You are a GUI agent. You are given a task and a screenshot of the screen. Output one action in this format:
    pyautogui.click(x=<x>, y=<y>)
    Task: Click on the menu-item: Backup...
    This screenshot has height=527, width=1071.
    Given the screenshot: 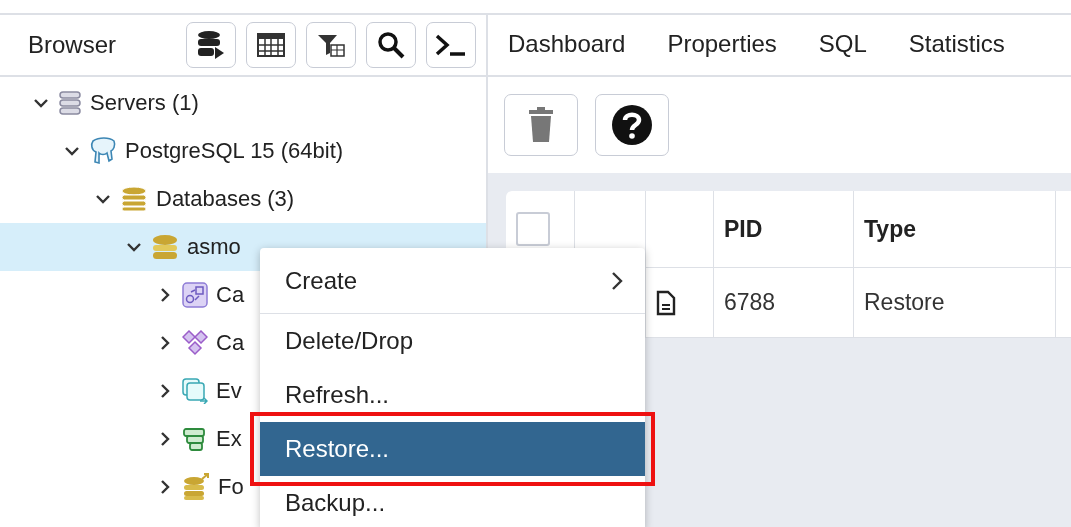 What is the action you would take?
    pyautogui.click(x=452, y=501)
    